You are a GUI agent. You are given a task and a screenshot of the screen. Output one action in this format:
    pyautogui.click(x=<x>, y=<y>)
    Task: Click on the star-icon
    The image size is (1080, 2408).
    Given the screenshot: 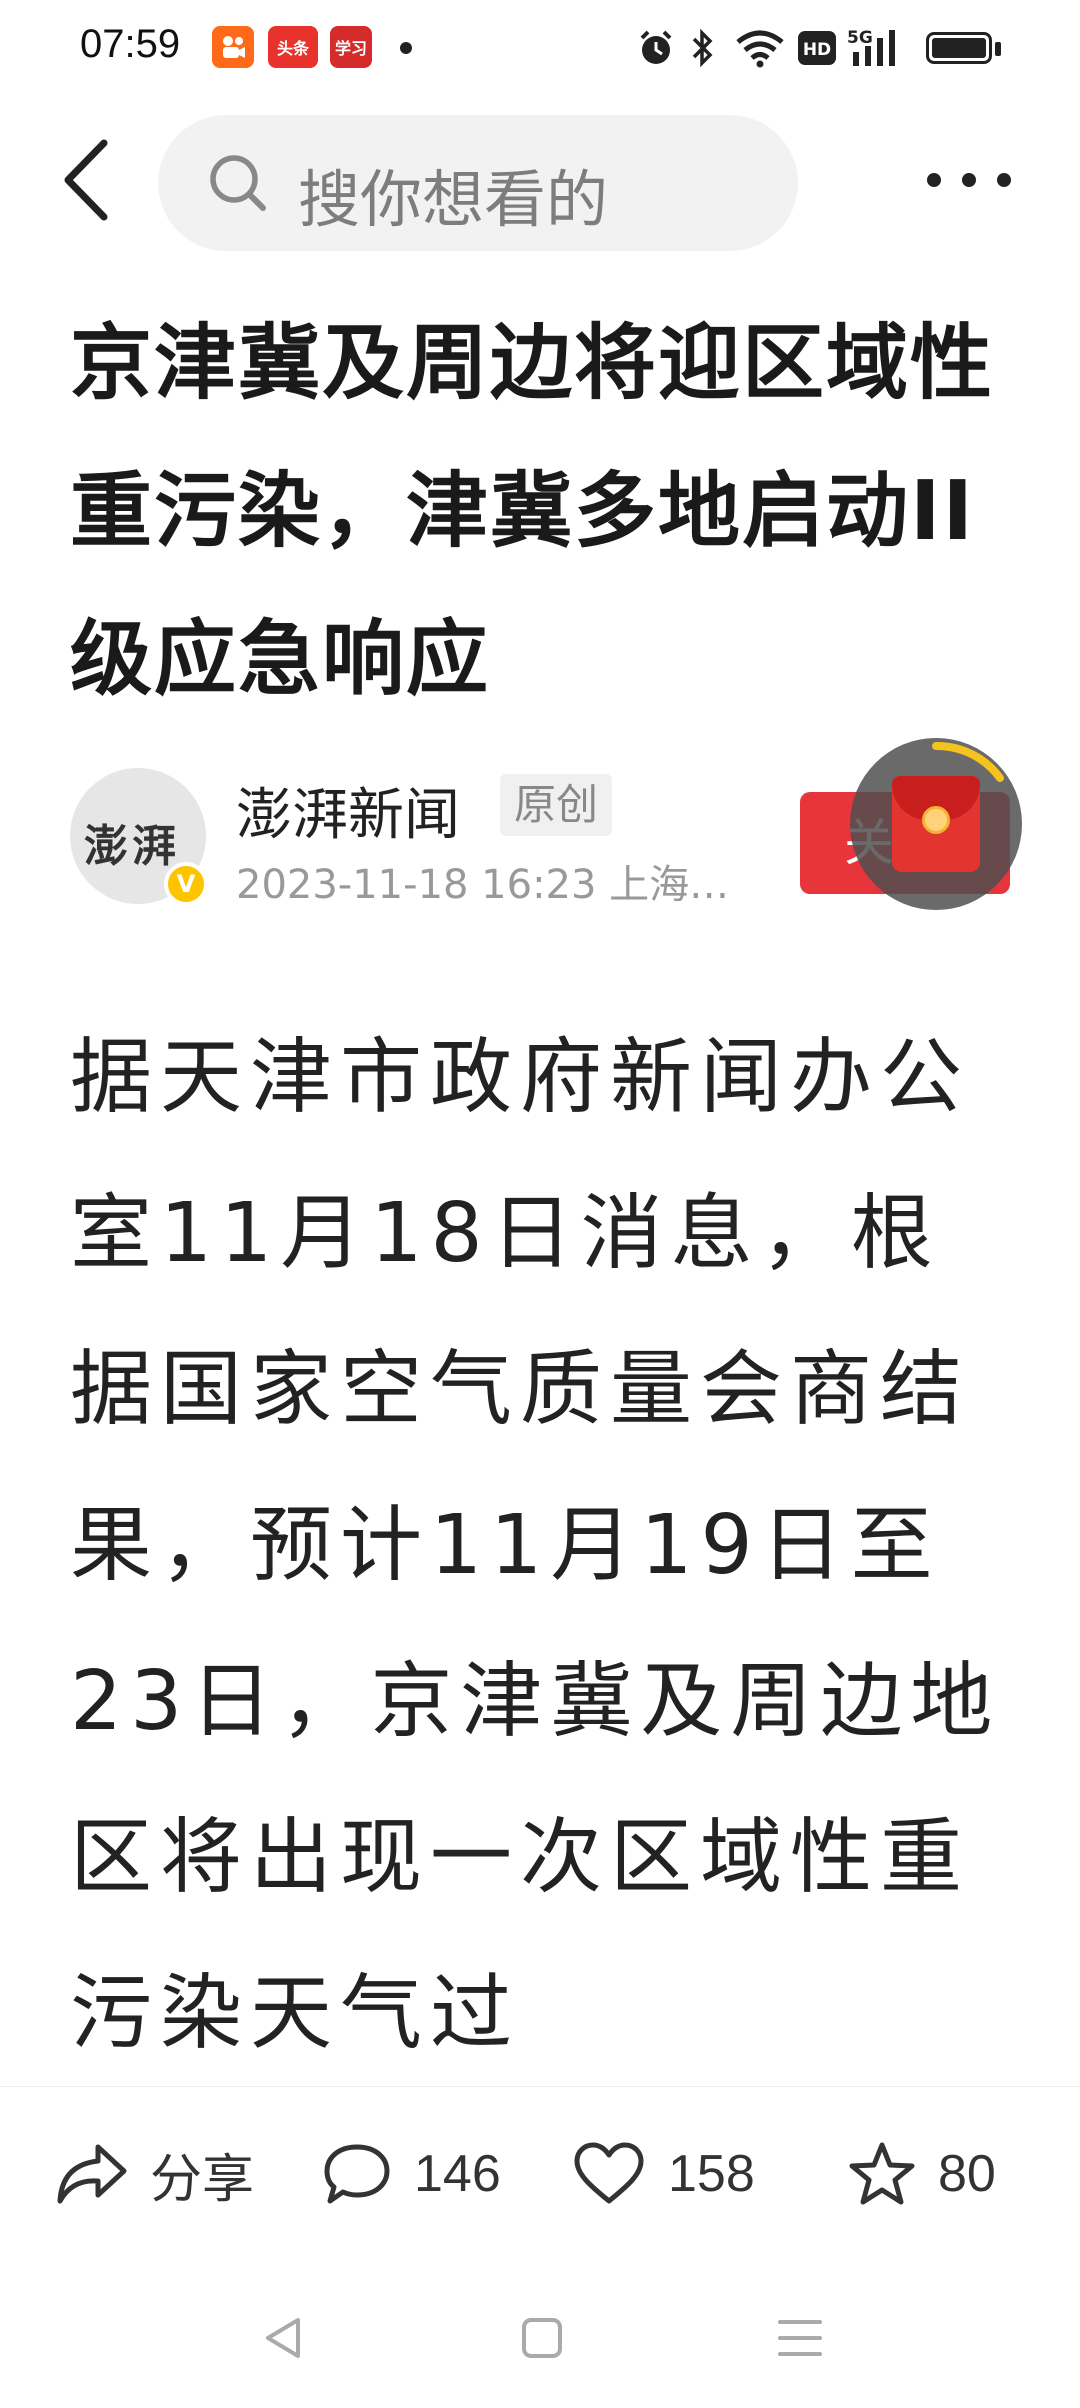 What is the action you would take?
    pyautogui.click(x=882, y=2173)
    